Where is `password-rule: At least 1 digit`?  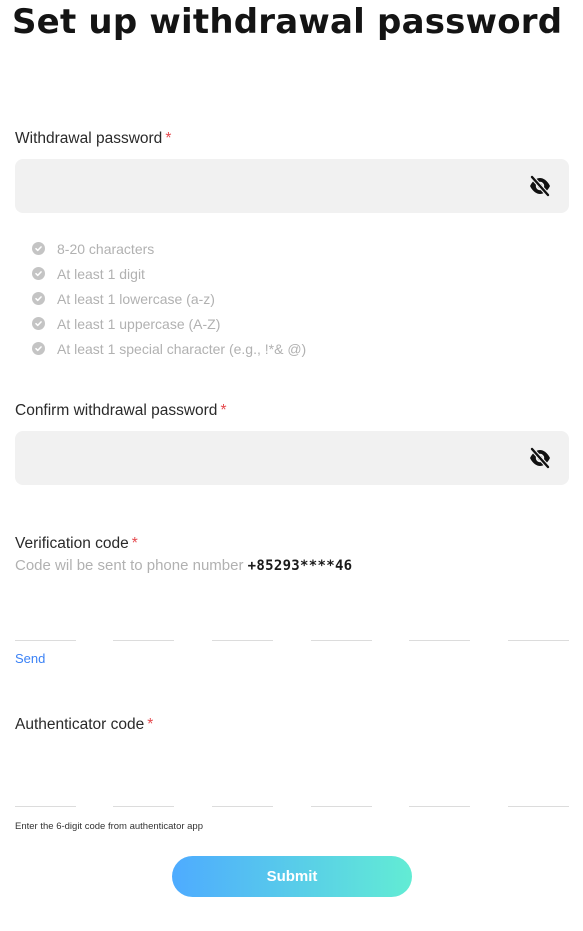
password-rule: At least 1 digit is located at coordinates (169, 273).